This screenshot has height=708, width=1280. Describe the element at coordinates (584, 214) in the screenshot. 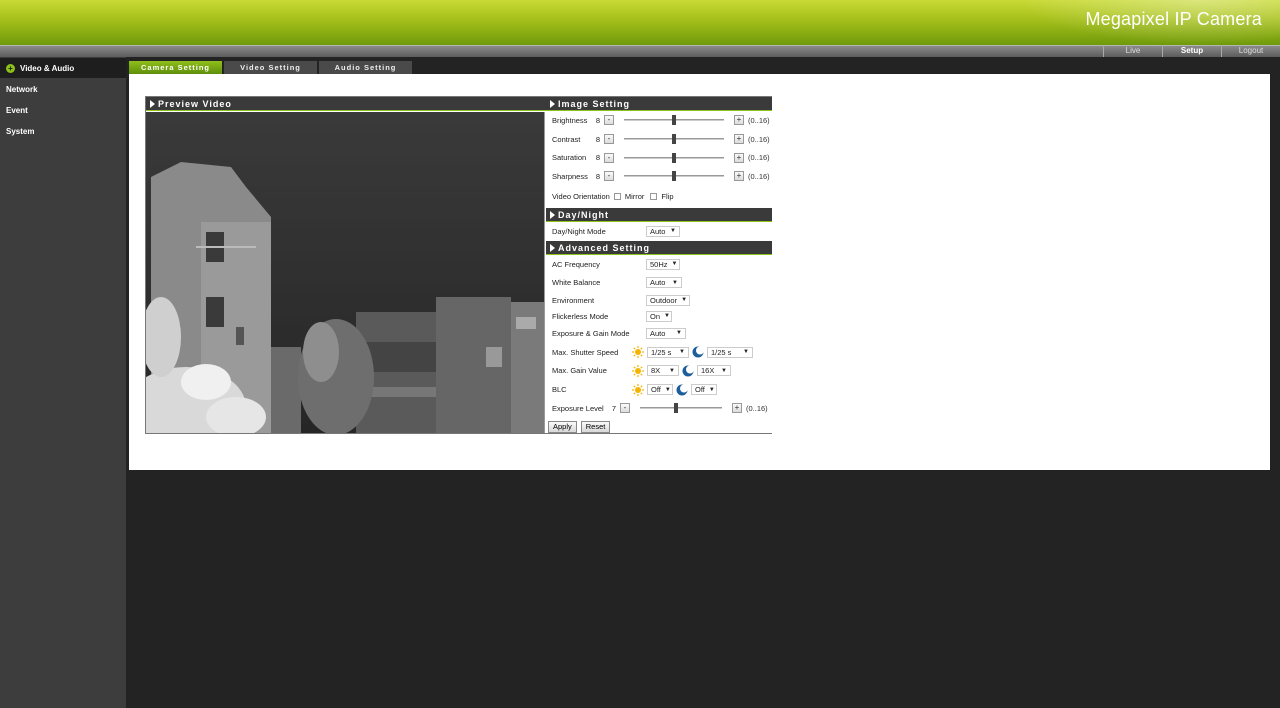

I see `day-night-title: Day/Night` at that location.